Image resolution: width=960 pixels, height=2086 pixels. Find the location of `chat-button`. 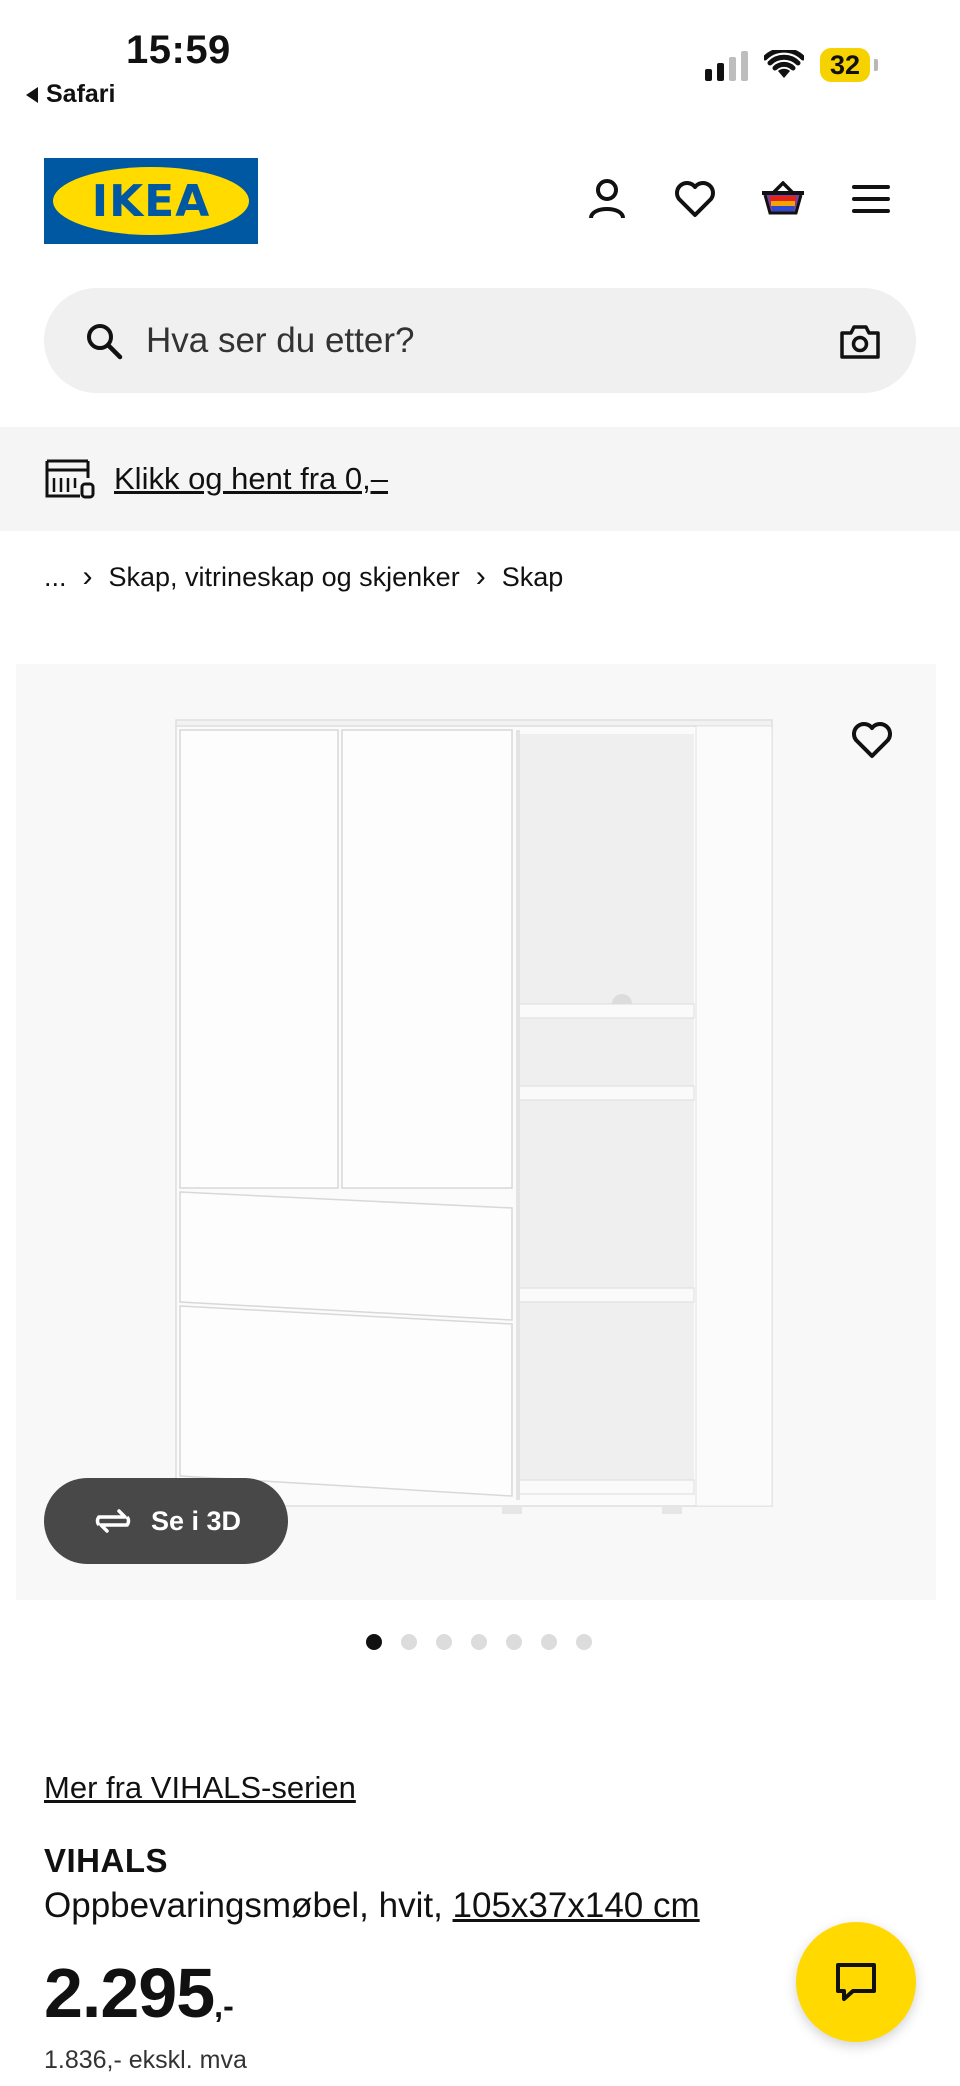

chat-button is located at coordinates (856, 1982).